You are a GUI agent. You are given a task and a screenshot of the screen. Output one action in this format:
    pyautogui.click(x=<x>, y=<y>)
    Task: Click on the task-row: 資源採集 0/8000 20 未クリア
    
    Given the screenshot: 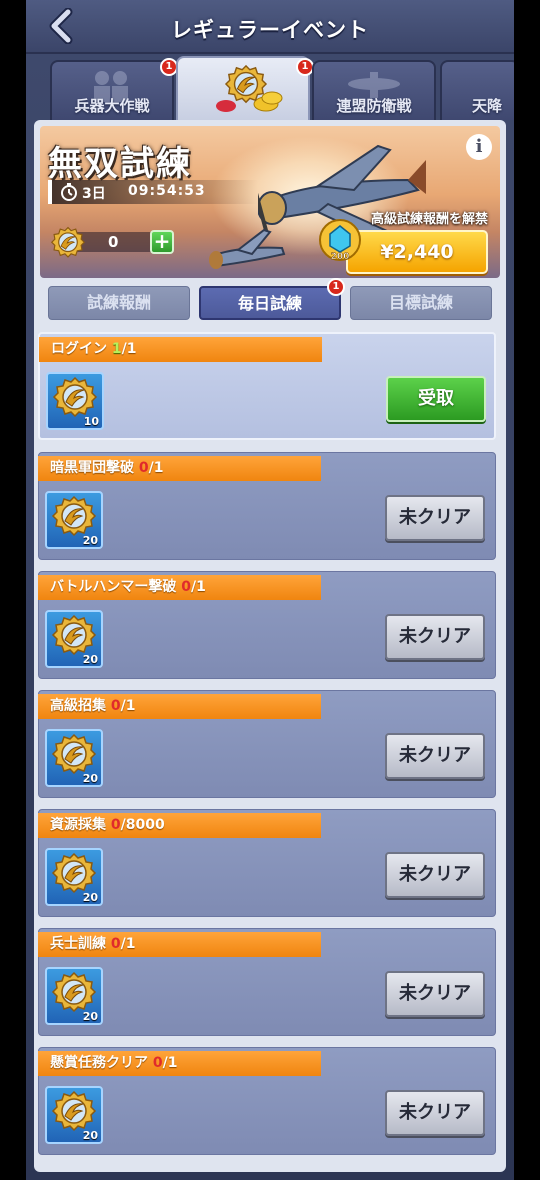 What is the action you would take?
    pyautogui.click(x=267, y=863)
    